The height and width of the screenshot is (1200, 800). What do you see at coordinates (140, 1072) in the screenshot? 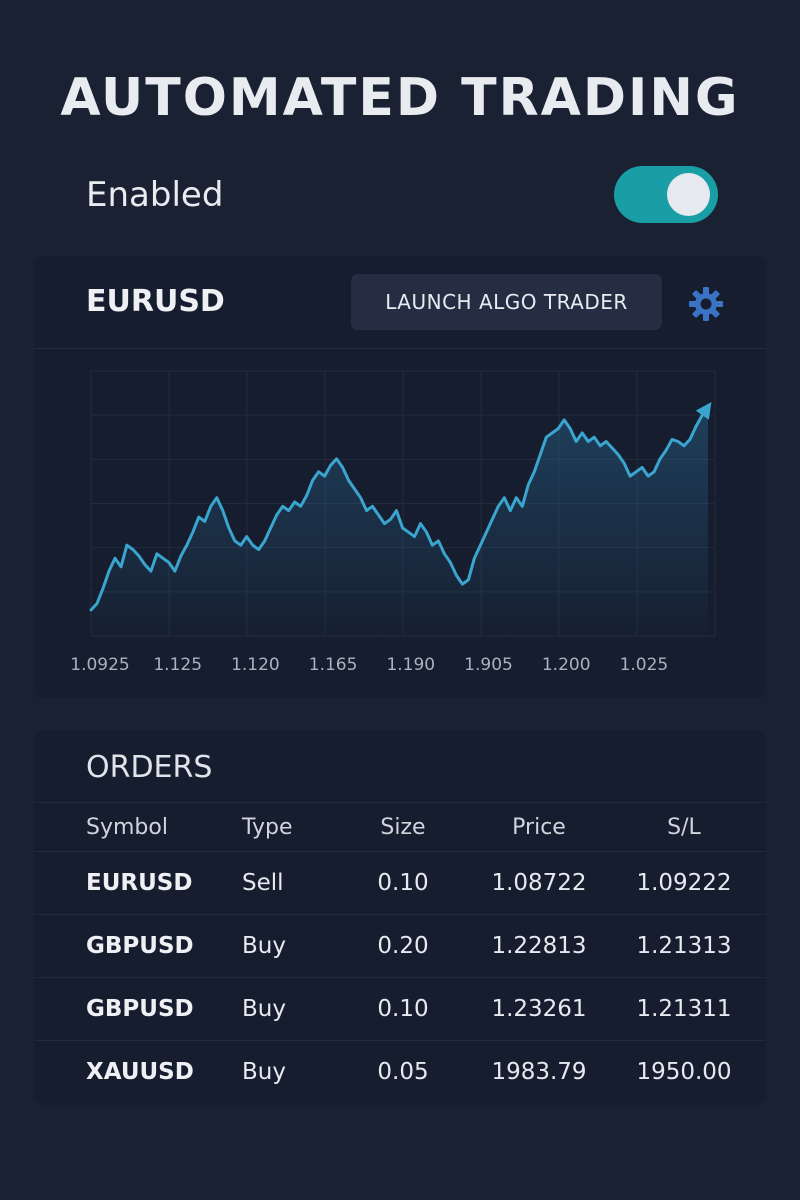
I see `order-symbol: XAUUSD` at bounding box center [140, 1072].